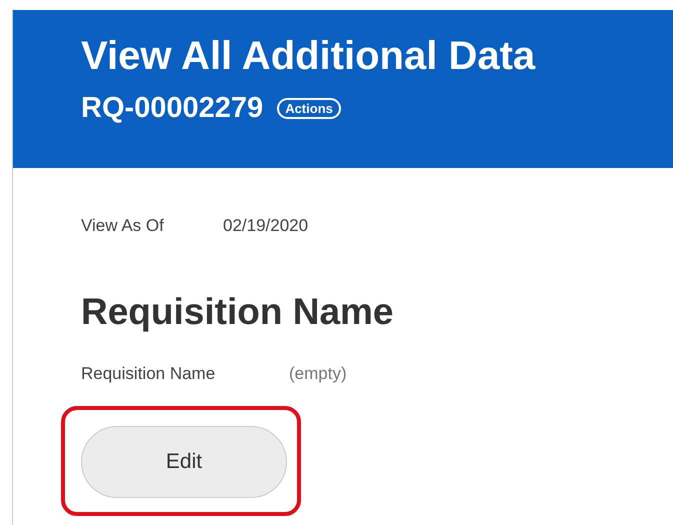  What do you see at coordinates (318, 374) in the screenshot?
I see `field-value: (empty)` at bounding box center [318, 374].